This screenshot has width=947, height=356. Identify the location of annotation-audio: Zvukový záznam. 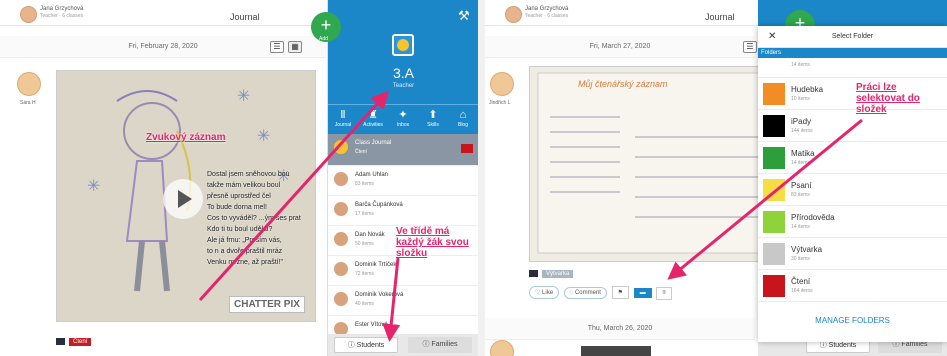
(186, 137).